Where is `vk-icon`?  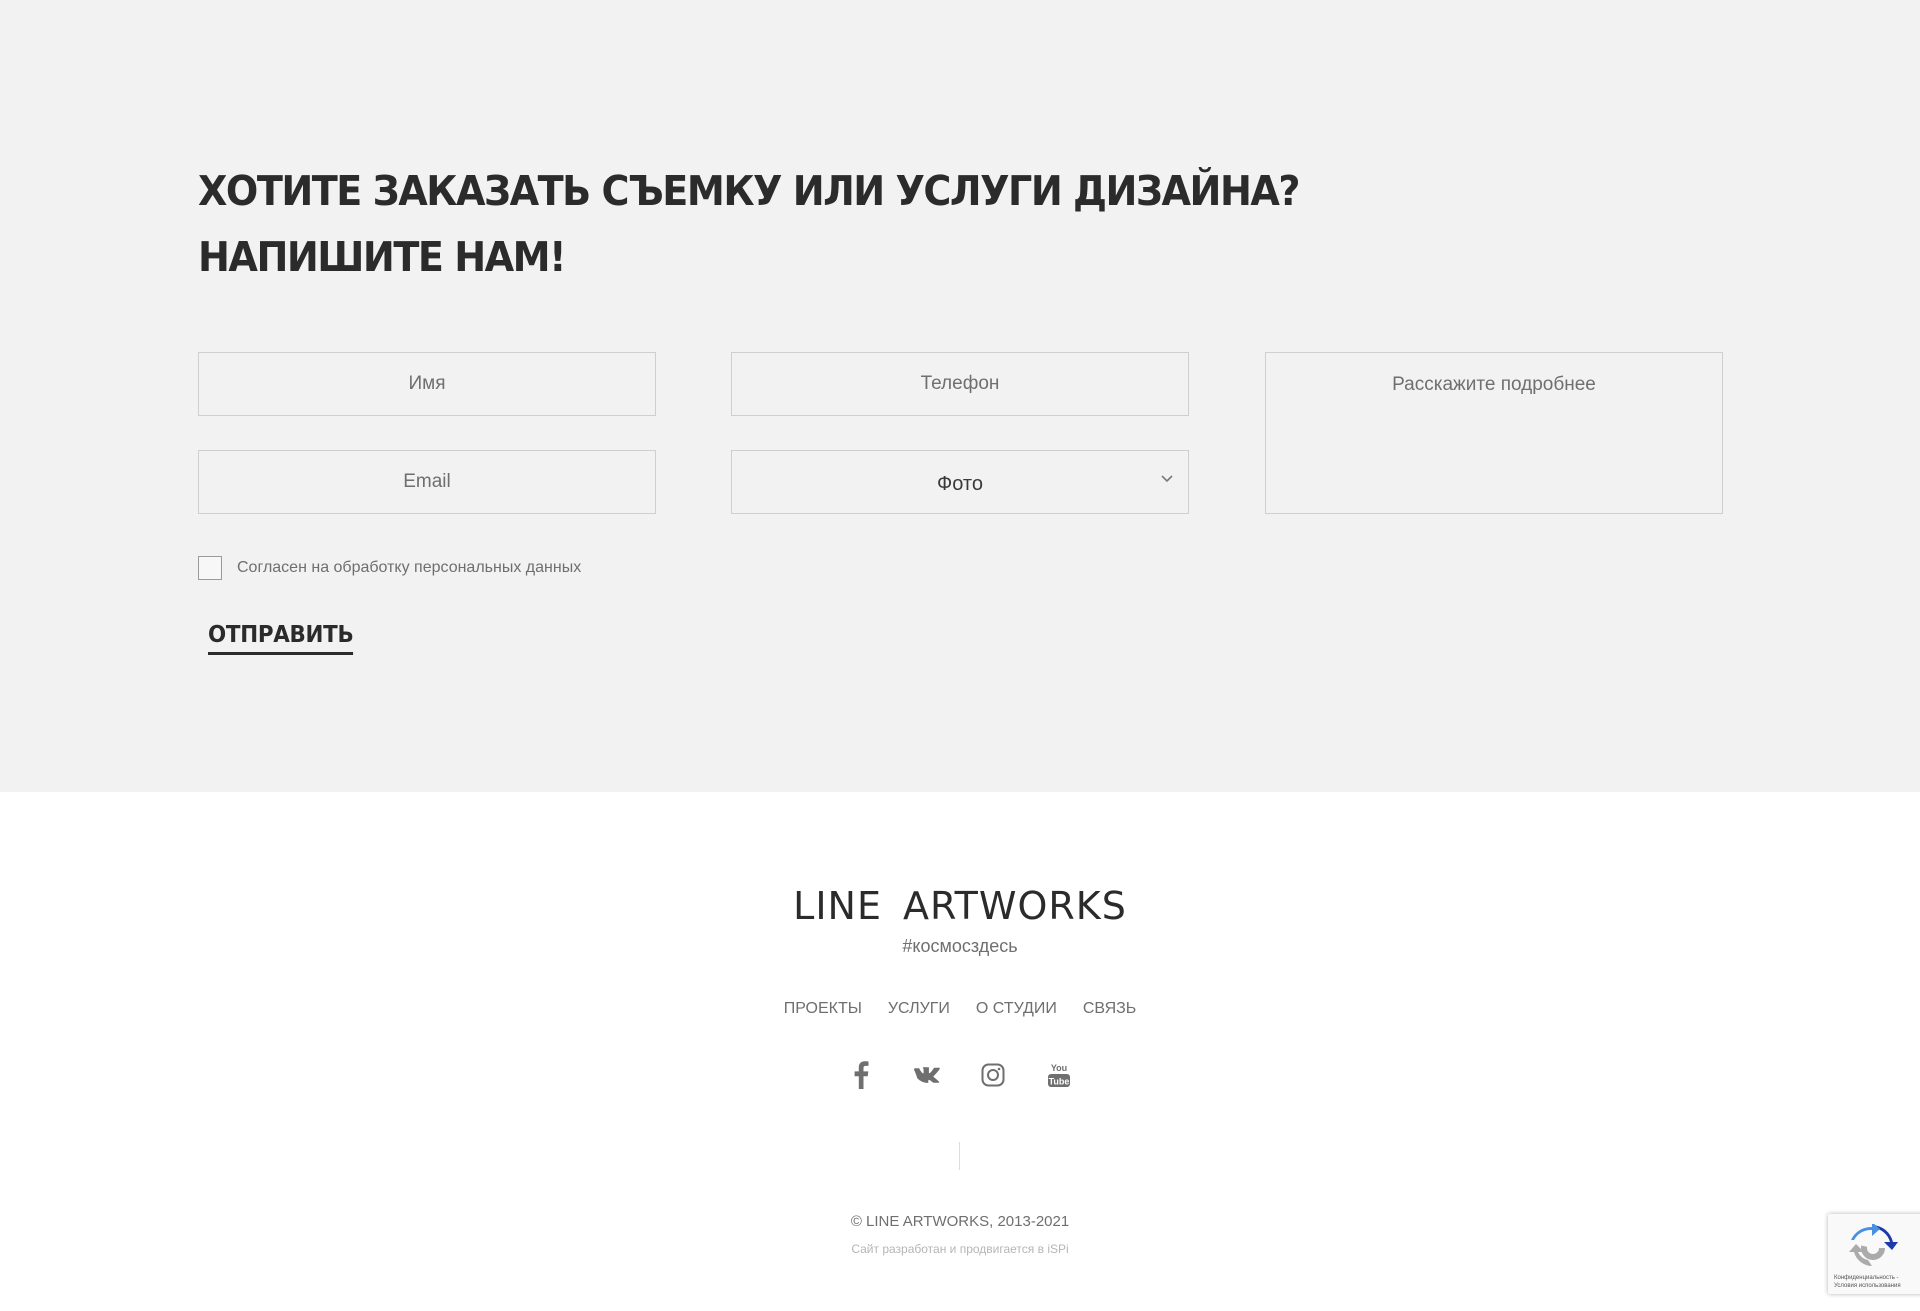 vk-icon is located at coordinates (927, 1075).